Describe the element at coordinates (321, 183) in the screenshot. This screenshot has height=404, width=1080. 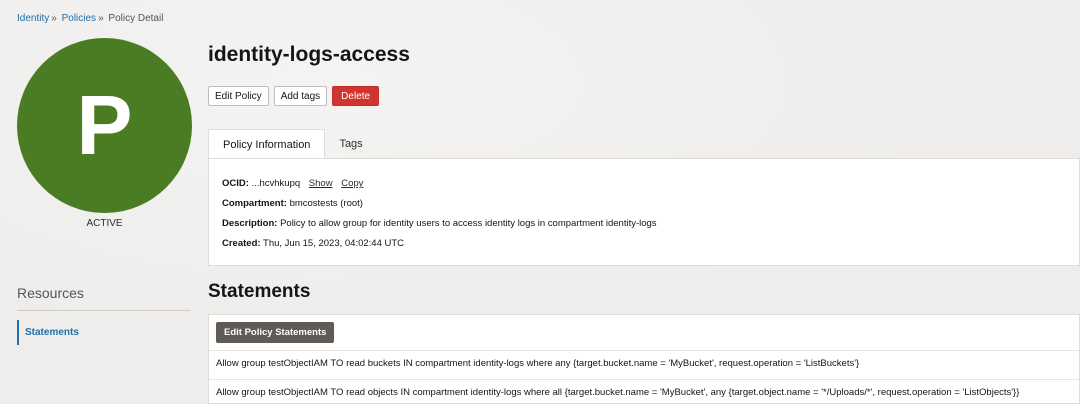
I see `ocid-show-link: Show` at that location.